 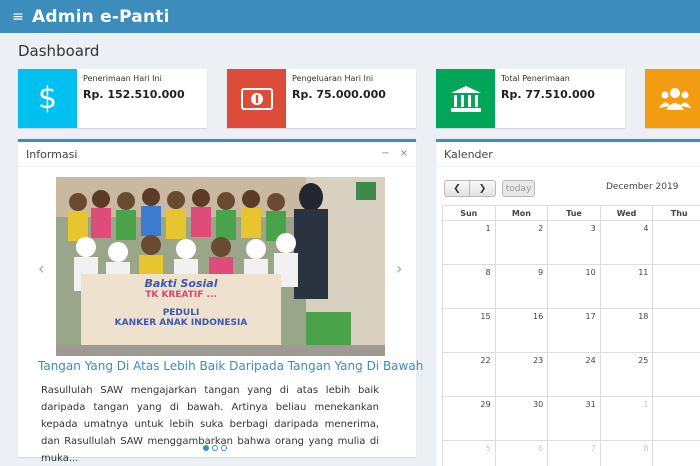 I want to click on informasi-box-header: Informasi − ×, so click(x=217, y=154).